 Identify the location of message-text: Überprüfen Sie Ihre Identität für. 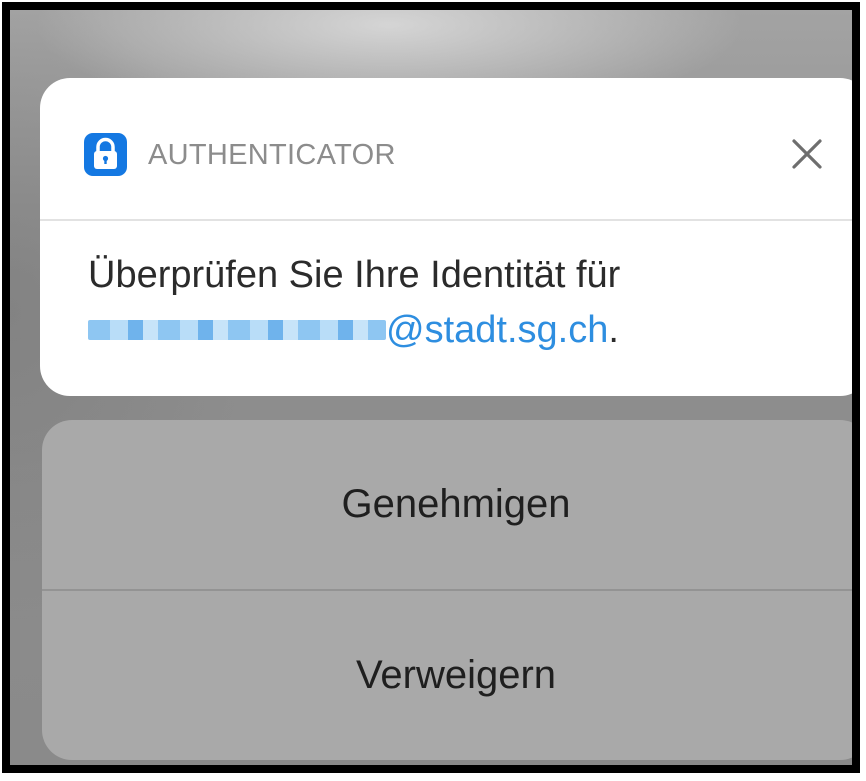
(354, 275).